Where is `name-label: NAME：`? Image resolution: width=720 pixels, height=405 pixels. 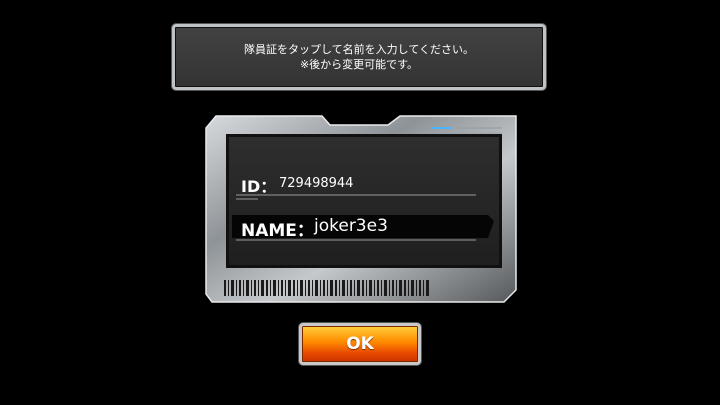 name-label: NAME： is located at coordinates (277, 231).